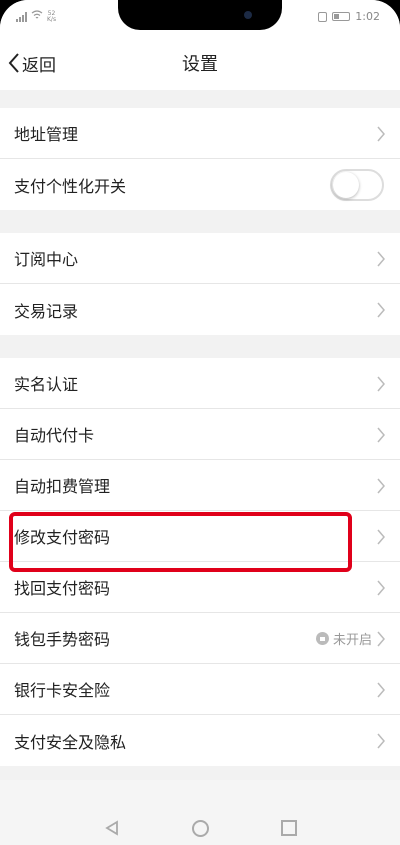 The image size is (400, 845). What do you see at coordinates (46, 259) in the screenshot?
I see `item-label: 订阅中心` at bounding box center [46, 259].